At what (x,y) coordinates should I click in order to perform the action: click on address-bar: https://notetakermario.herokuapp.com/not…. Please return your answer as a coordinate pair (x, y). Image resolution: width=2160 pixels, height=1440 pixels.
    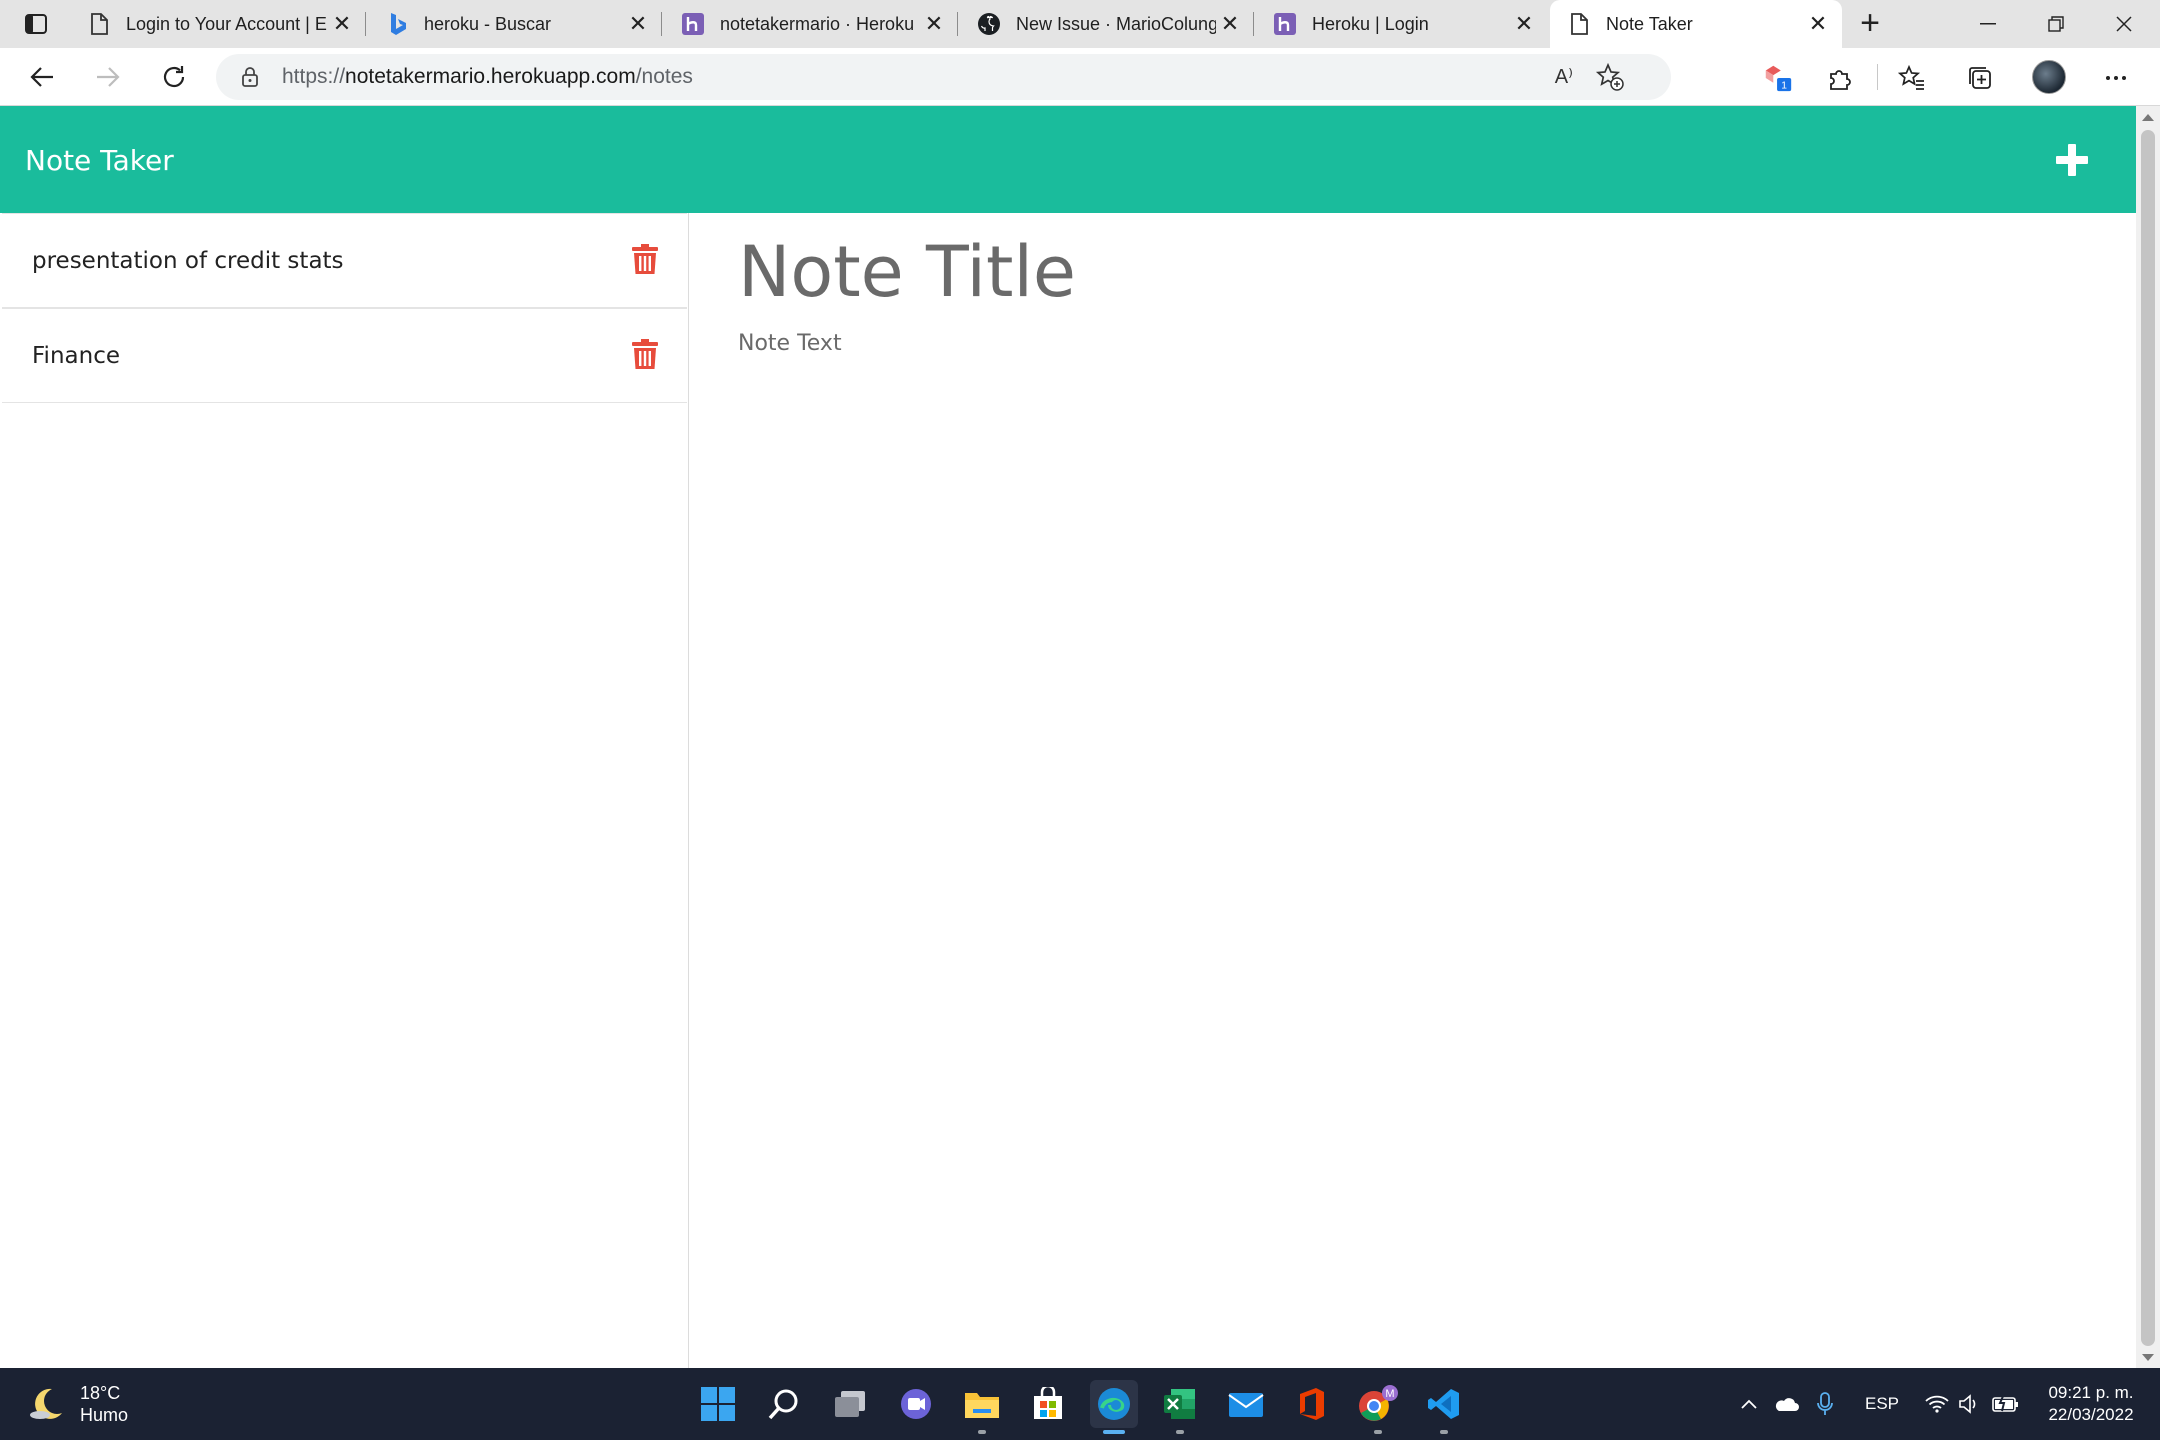
    Looking at the image, I should click on (943, 77).